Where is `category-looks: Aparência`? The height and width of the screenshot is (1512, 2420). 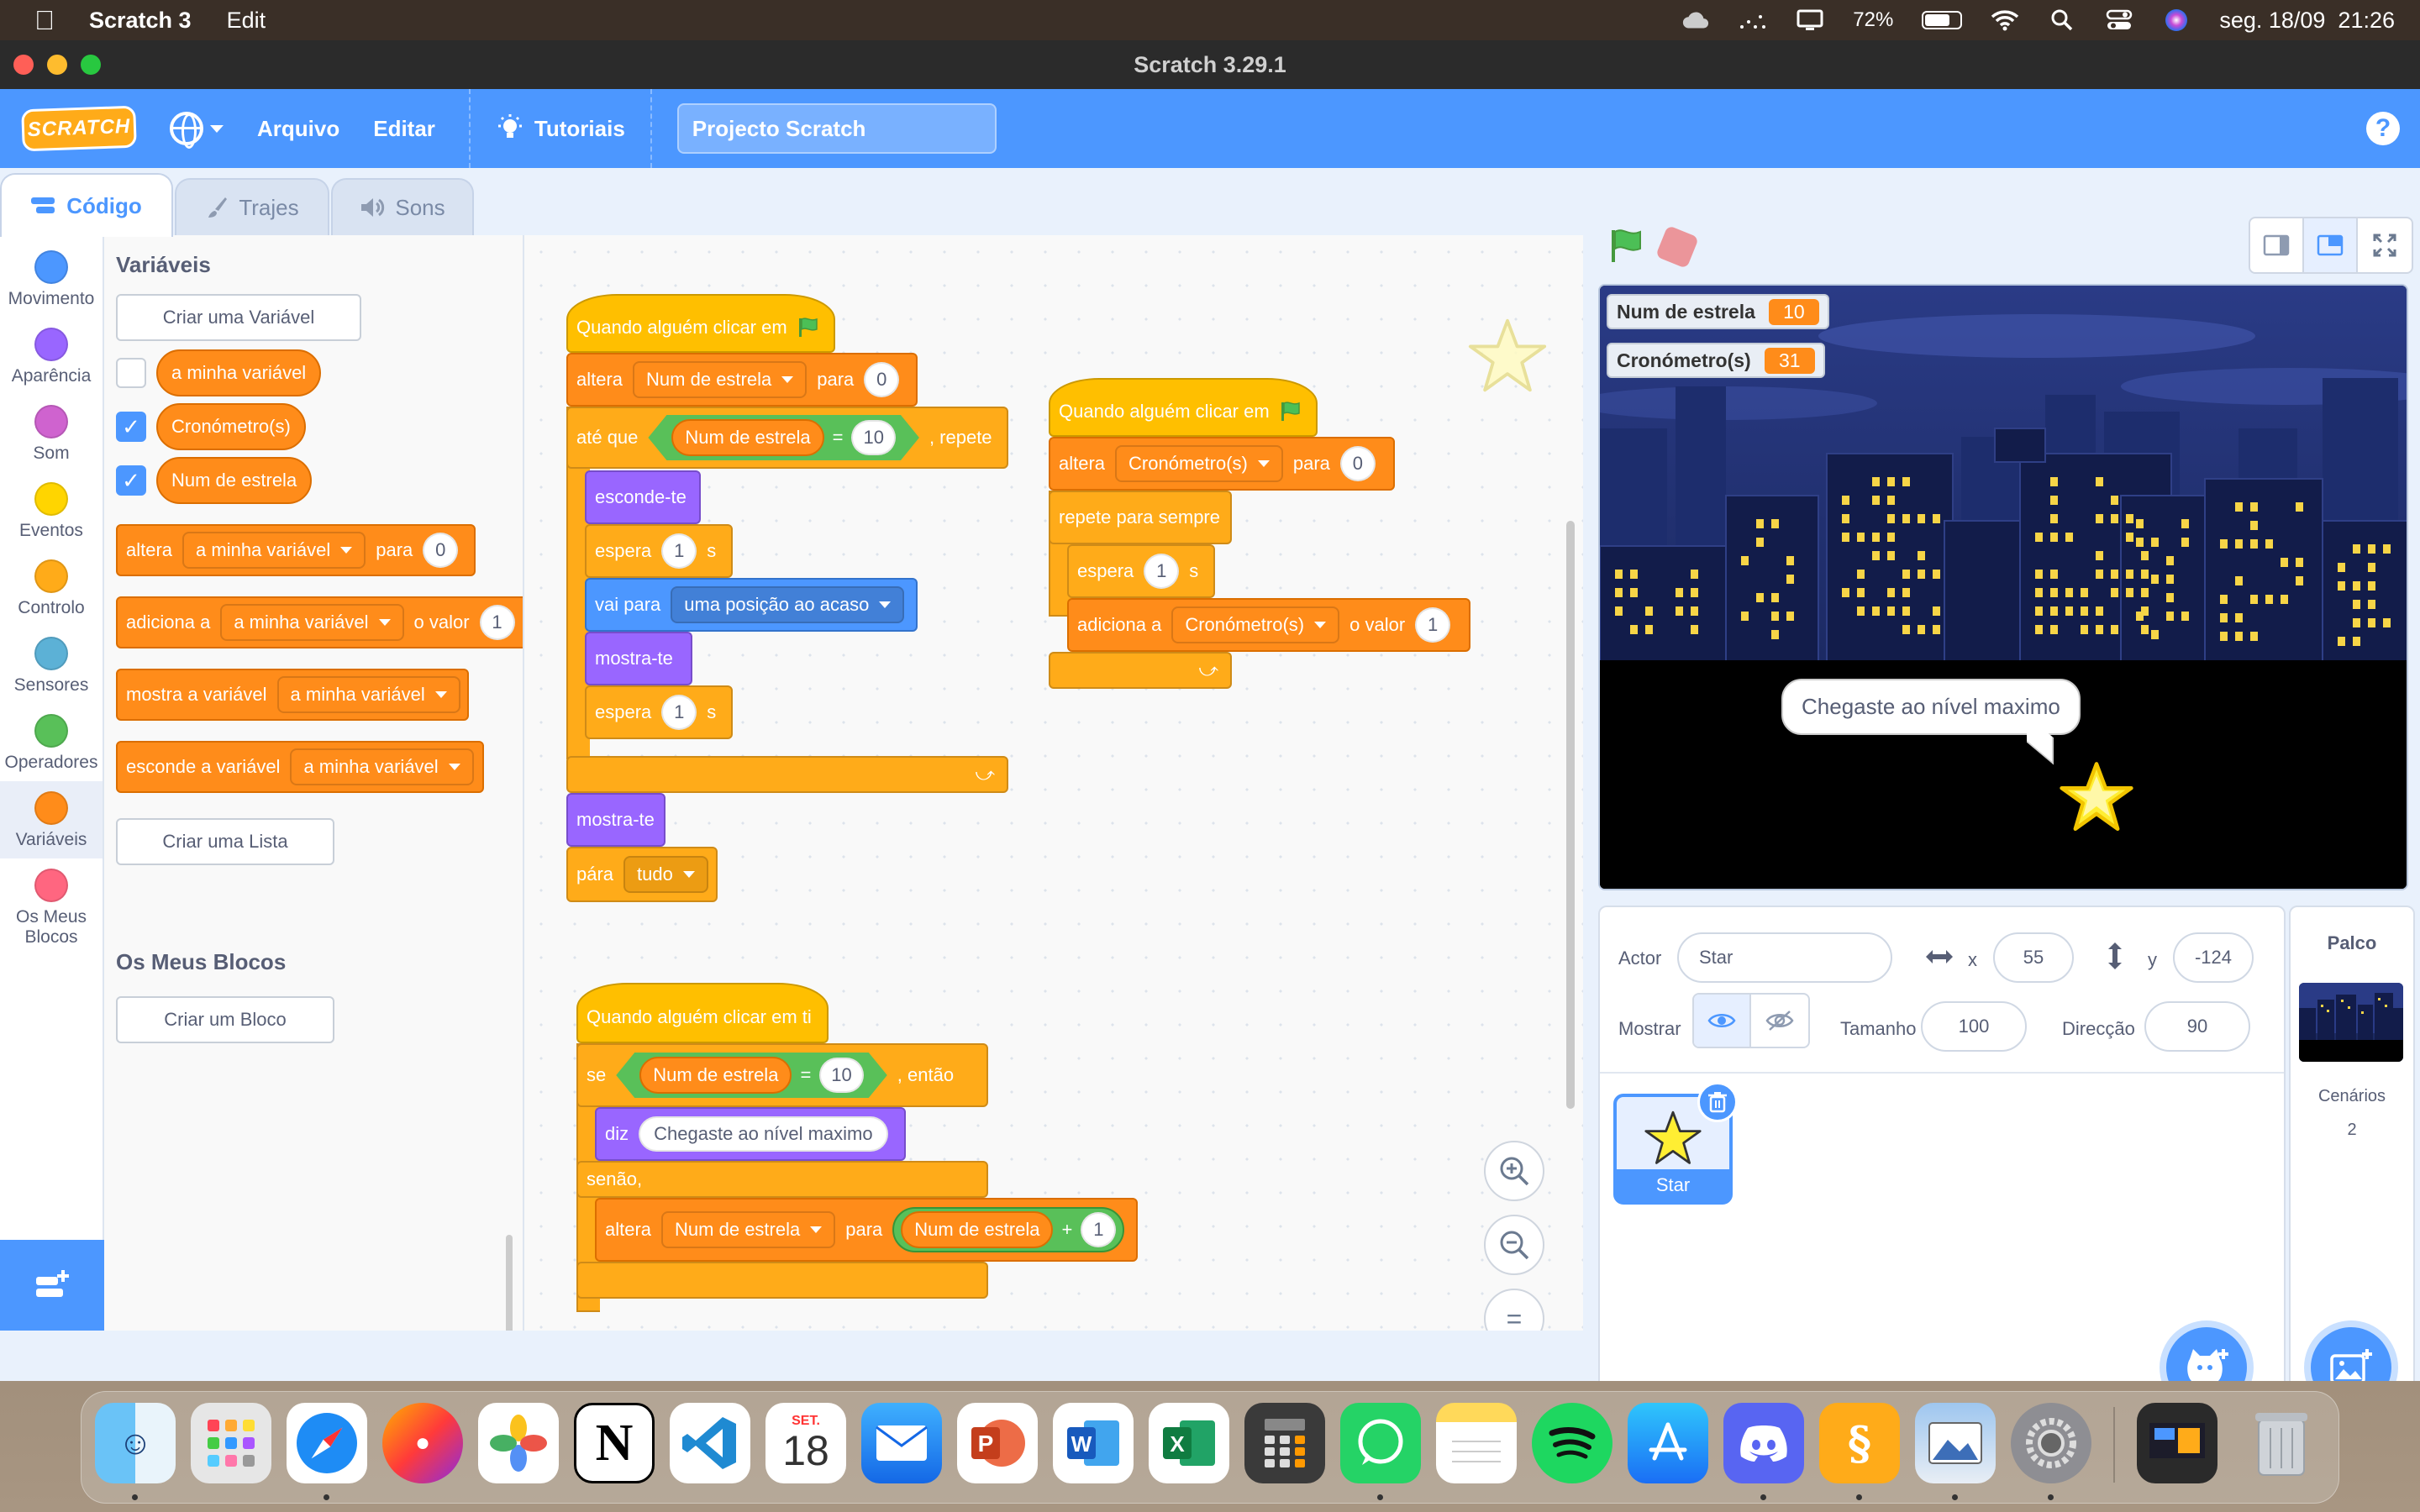 category-looks: Aparência is located at coordinates (52, 357).